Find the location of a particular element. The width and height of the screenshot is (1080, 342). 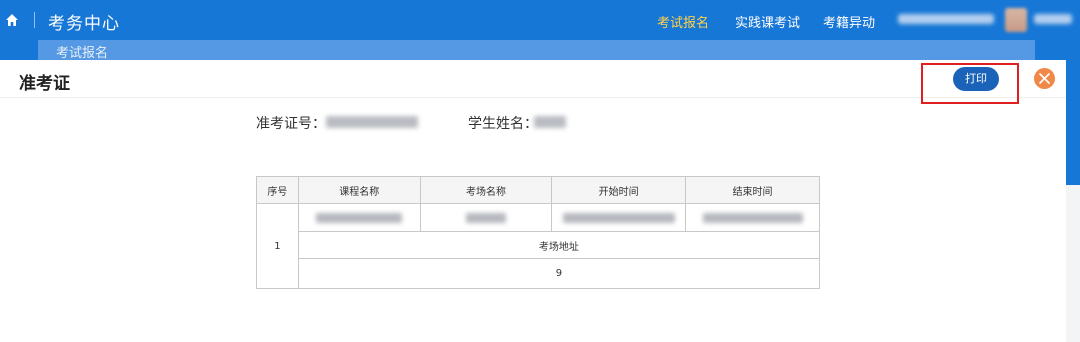

dialog-header: 准考证 打印 is located at coordinates (533, 82).